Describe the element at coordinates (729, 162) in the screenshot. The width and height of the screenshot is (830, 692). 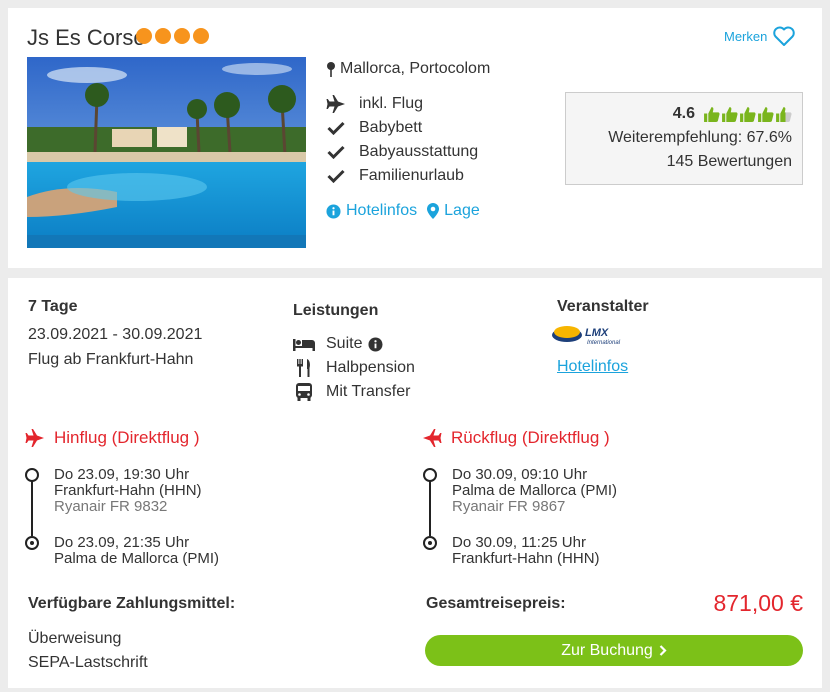
I see `review-count: 145 Bewertungen` at that location.